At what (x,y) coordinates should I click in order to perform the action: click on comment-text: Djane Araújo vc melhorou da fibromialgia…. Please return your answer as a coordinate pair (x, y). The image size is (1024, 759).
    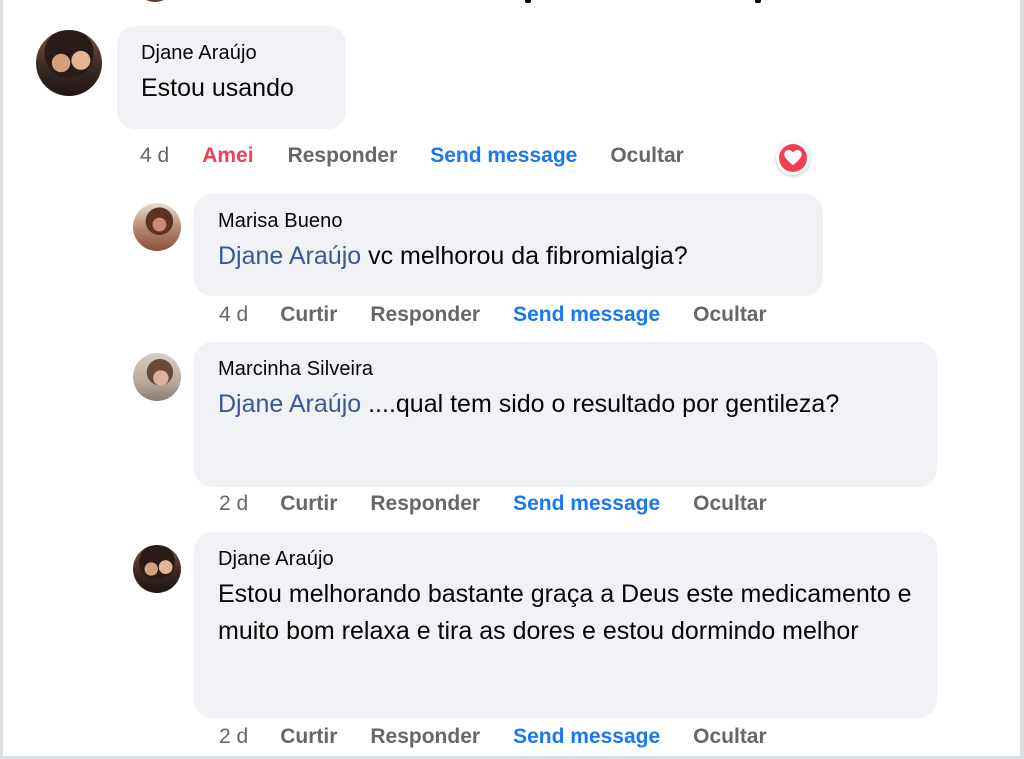
    Looking at the image, I should click on (509, 256).